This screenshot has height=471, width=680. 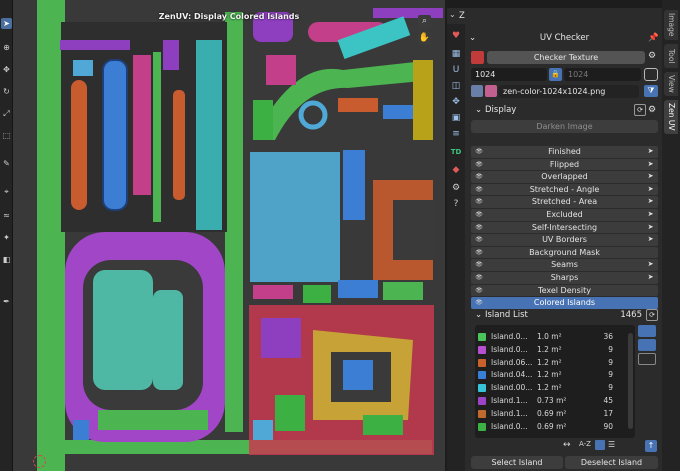 I want to click on tab-view: View, so click(x=671, y=84).